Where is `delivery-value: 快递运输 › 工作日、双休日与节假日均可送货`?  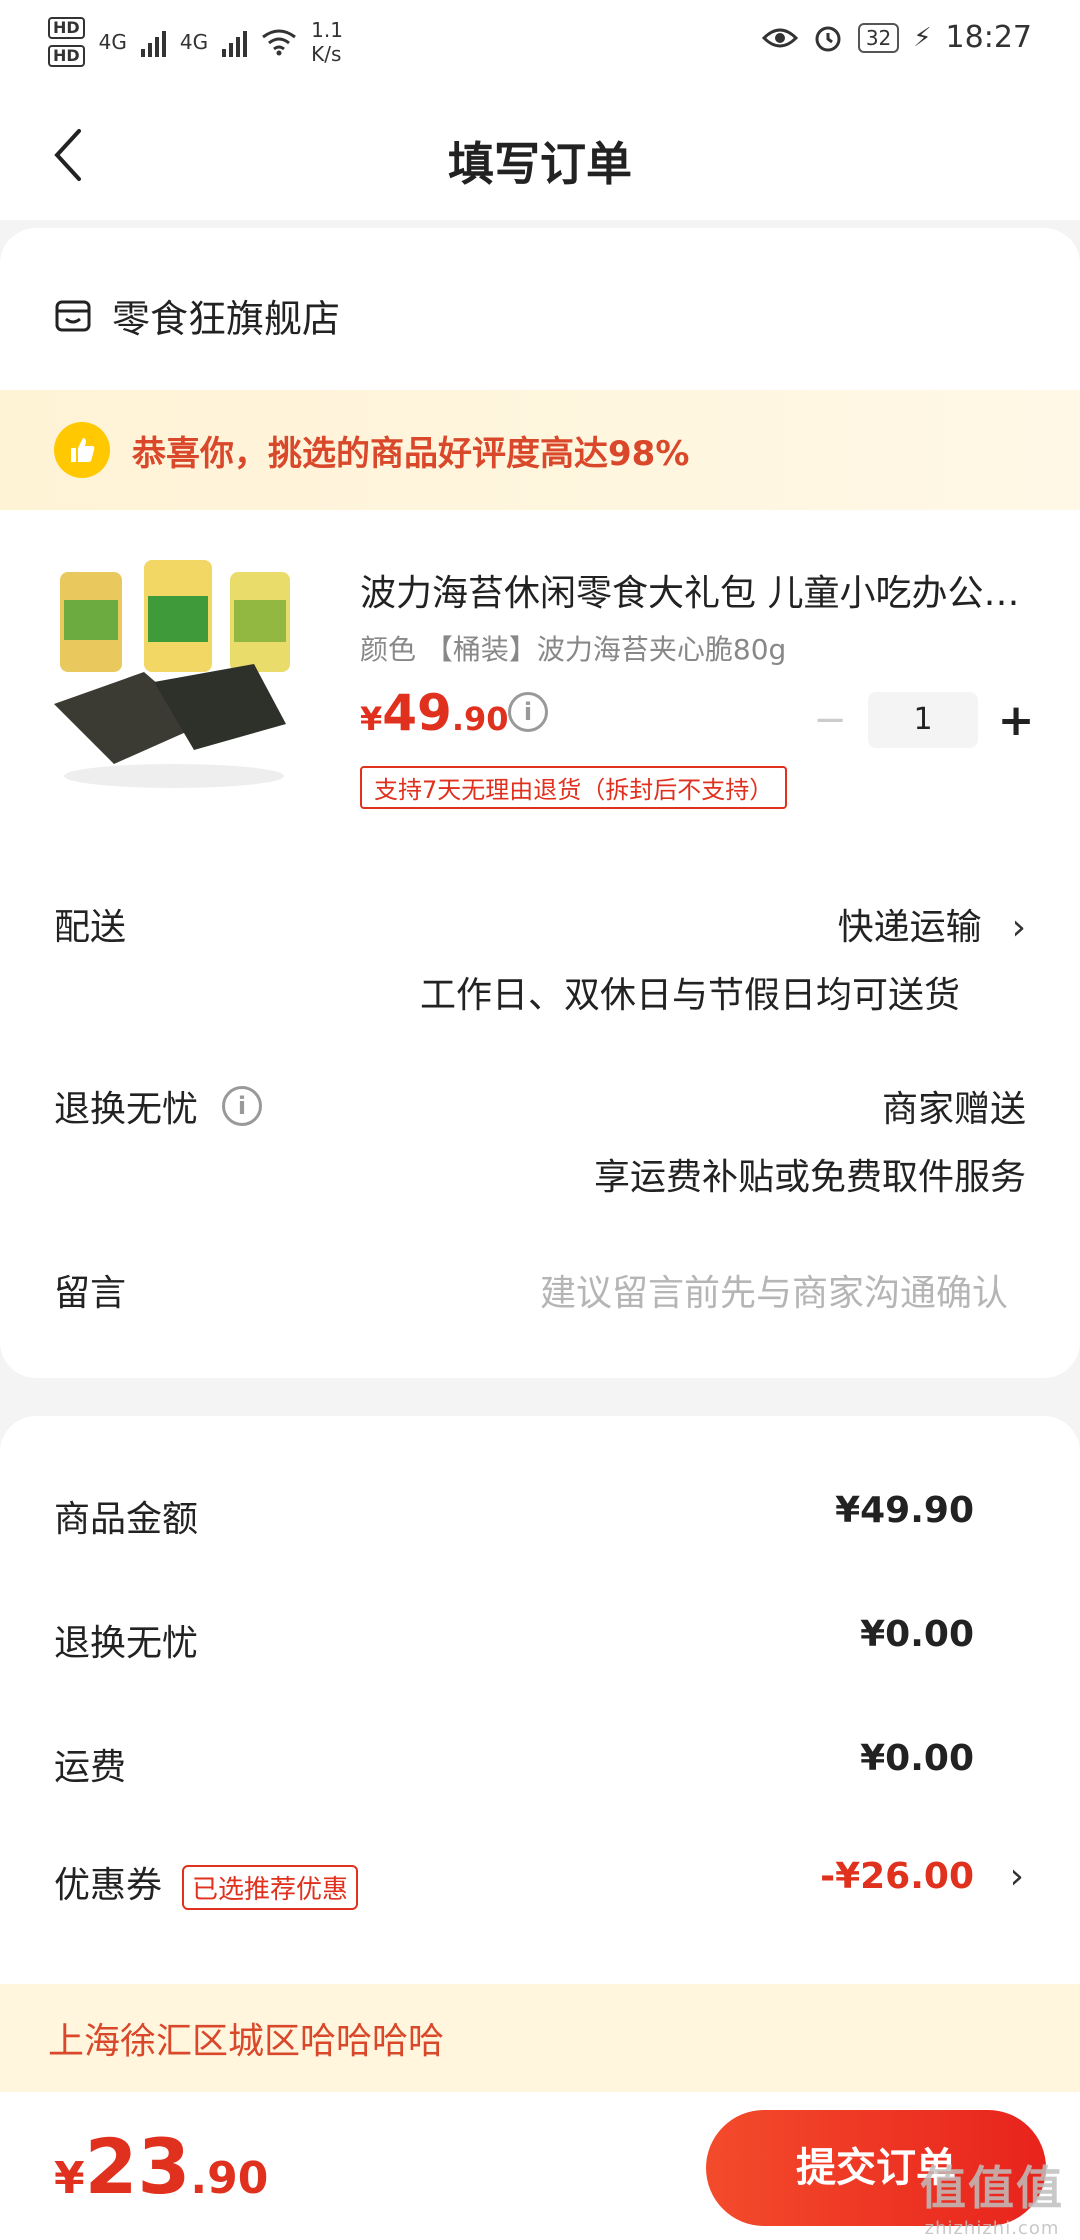 delivery-value: 快递运输 › 工作日、双休日与节假日均可送货 is located at coordinates (723, 958).